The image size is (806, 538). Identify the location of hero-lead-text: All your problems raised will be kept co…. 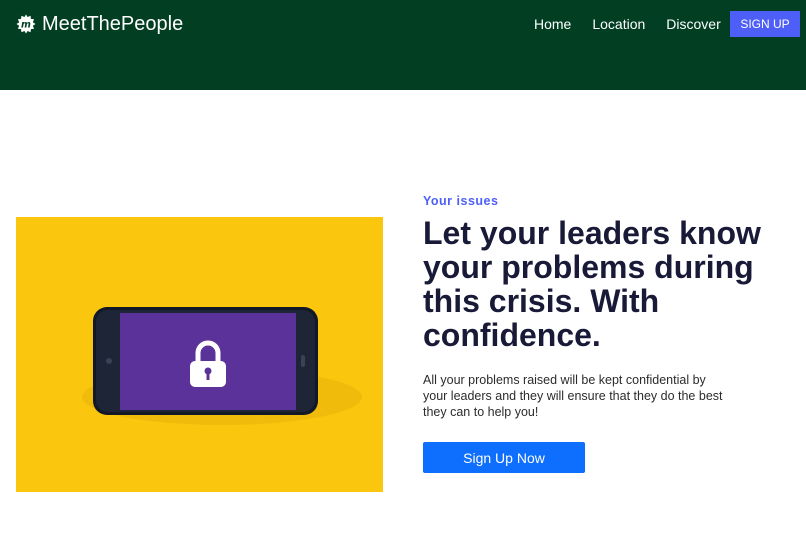
(573, 396).